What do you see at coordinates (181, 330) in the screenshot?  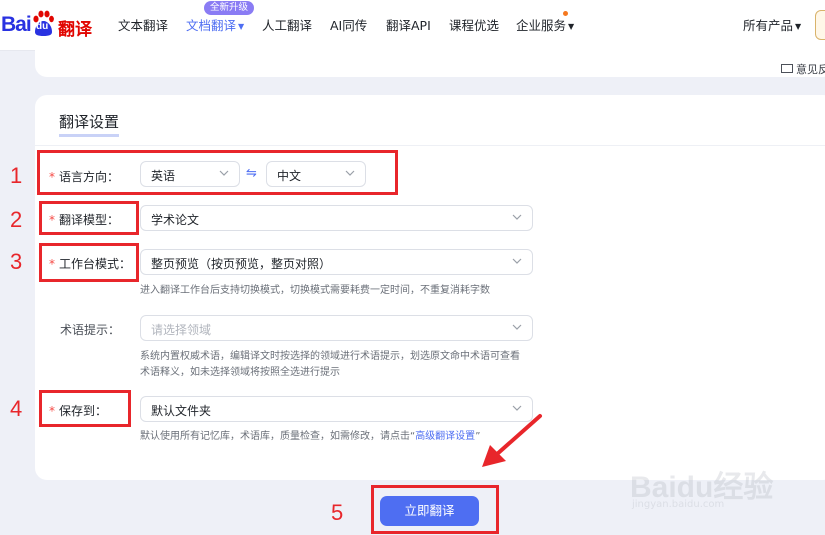 I see `term-domain-placeholder: 请选择领域` at bounding box center [181, 330].